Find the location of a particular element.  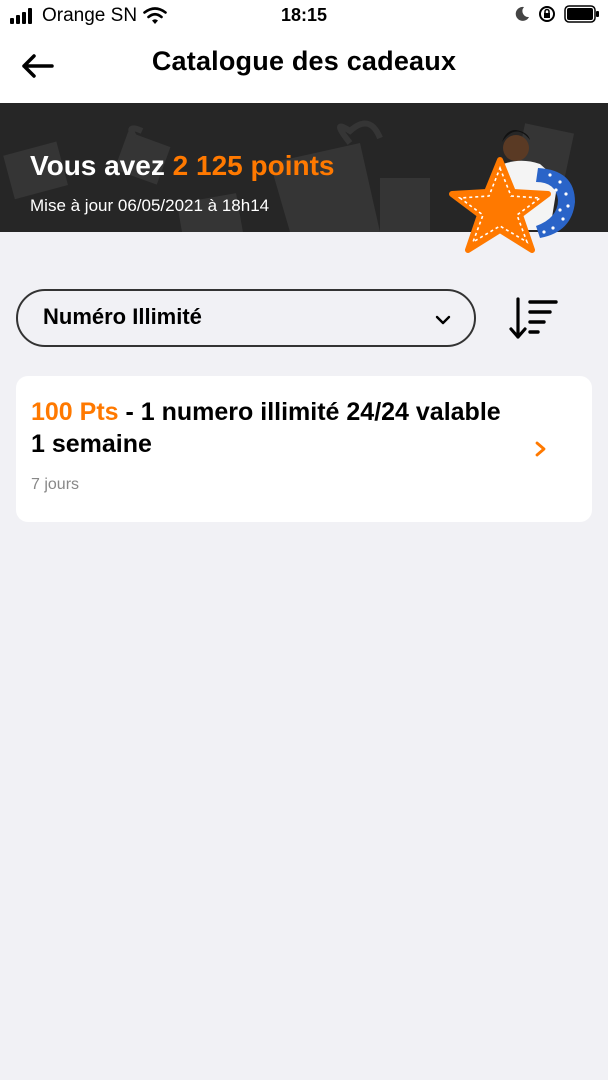

filter-row: Numéro Illimité is located at coordinates (304, 319).